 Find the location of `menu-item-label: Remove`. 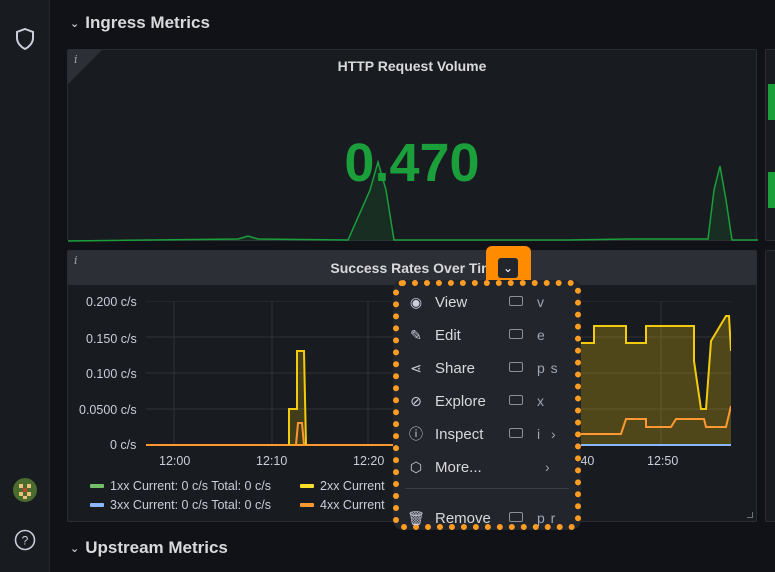

menu-item-label: Remove is located at coordinates (463, 518).